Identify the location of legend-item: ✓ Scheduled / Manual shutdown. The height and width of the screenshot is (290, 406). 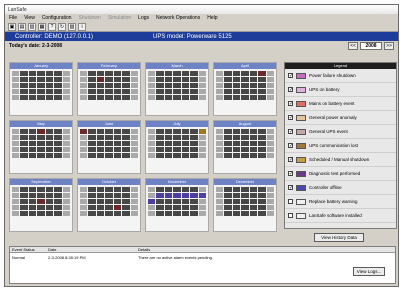
(340, 160).